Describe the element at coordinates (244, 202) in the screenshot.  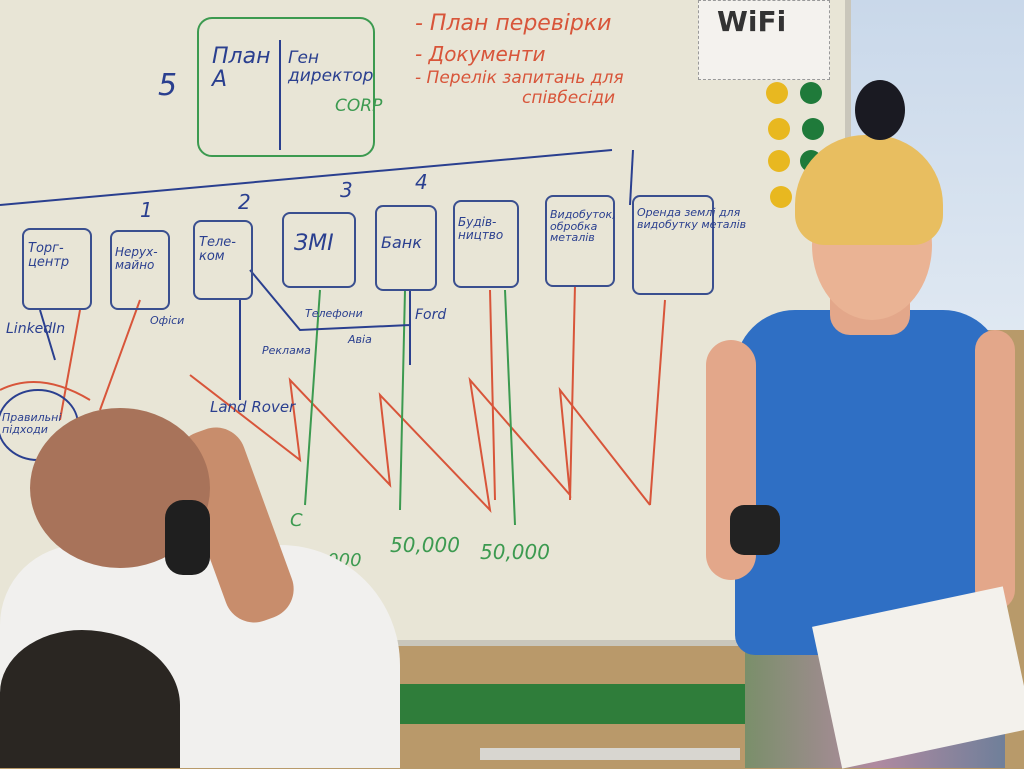
I see `number-2: 2` at that location.